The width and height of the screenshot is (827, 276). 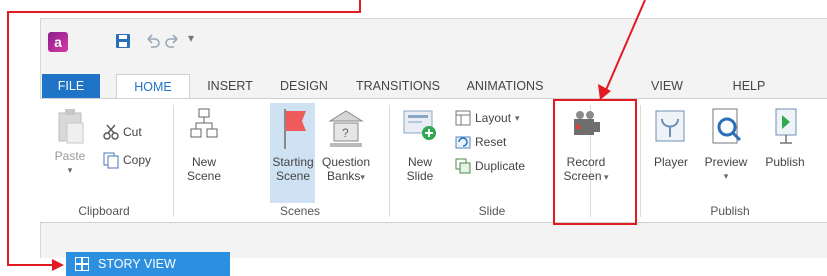 What do you see at coordinates (132, 132) in the screenshot?
I see `cut-label: Cut` at bounding box center [132, 132].